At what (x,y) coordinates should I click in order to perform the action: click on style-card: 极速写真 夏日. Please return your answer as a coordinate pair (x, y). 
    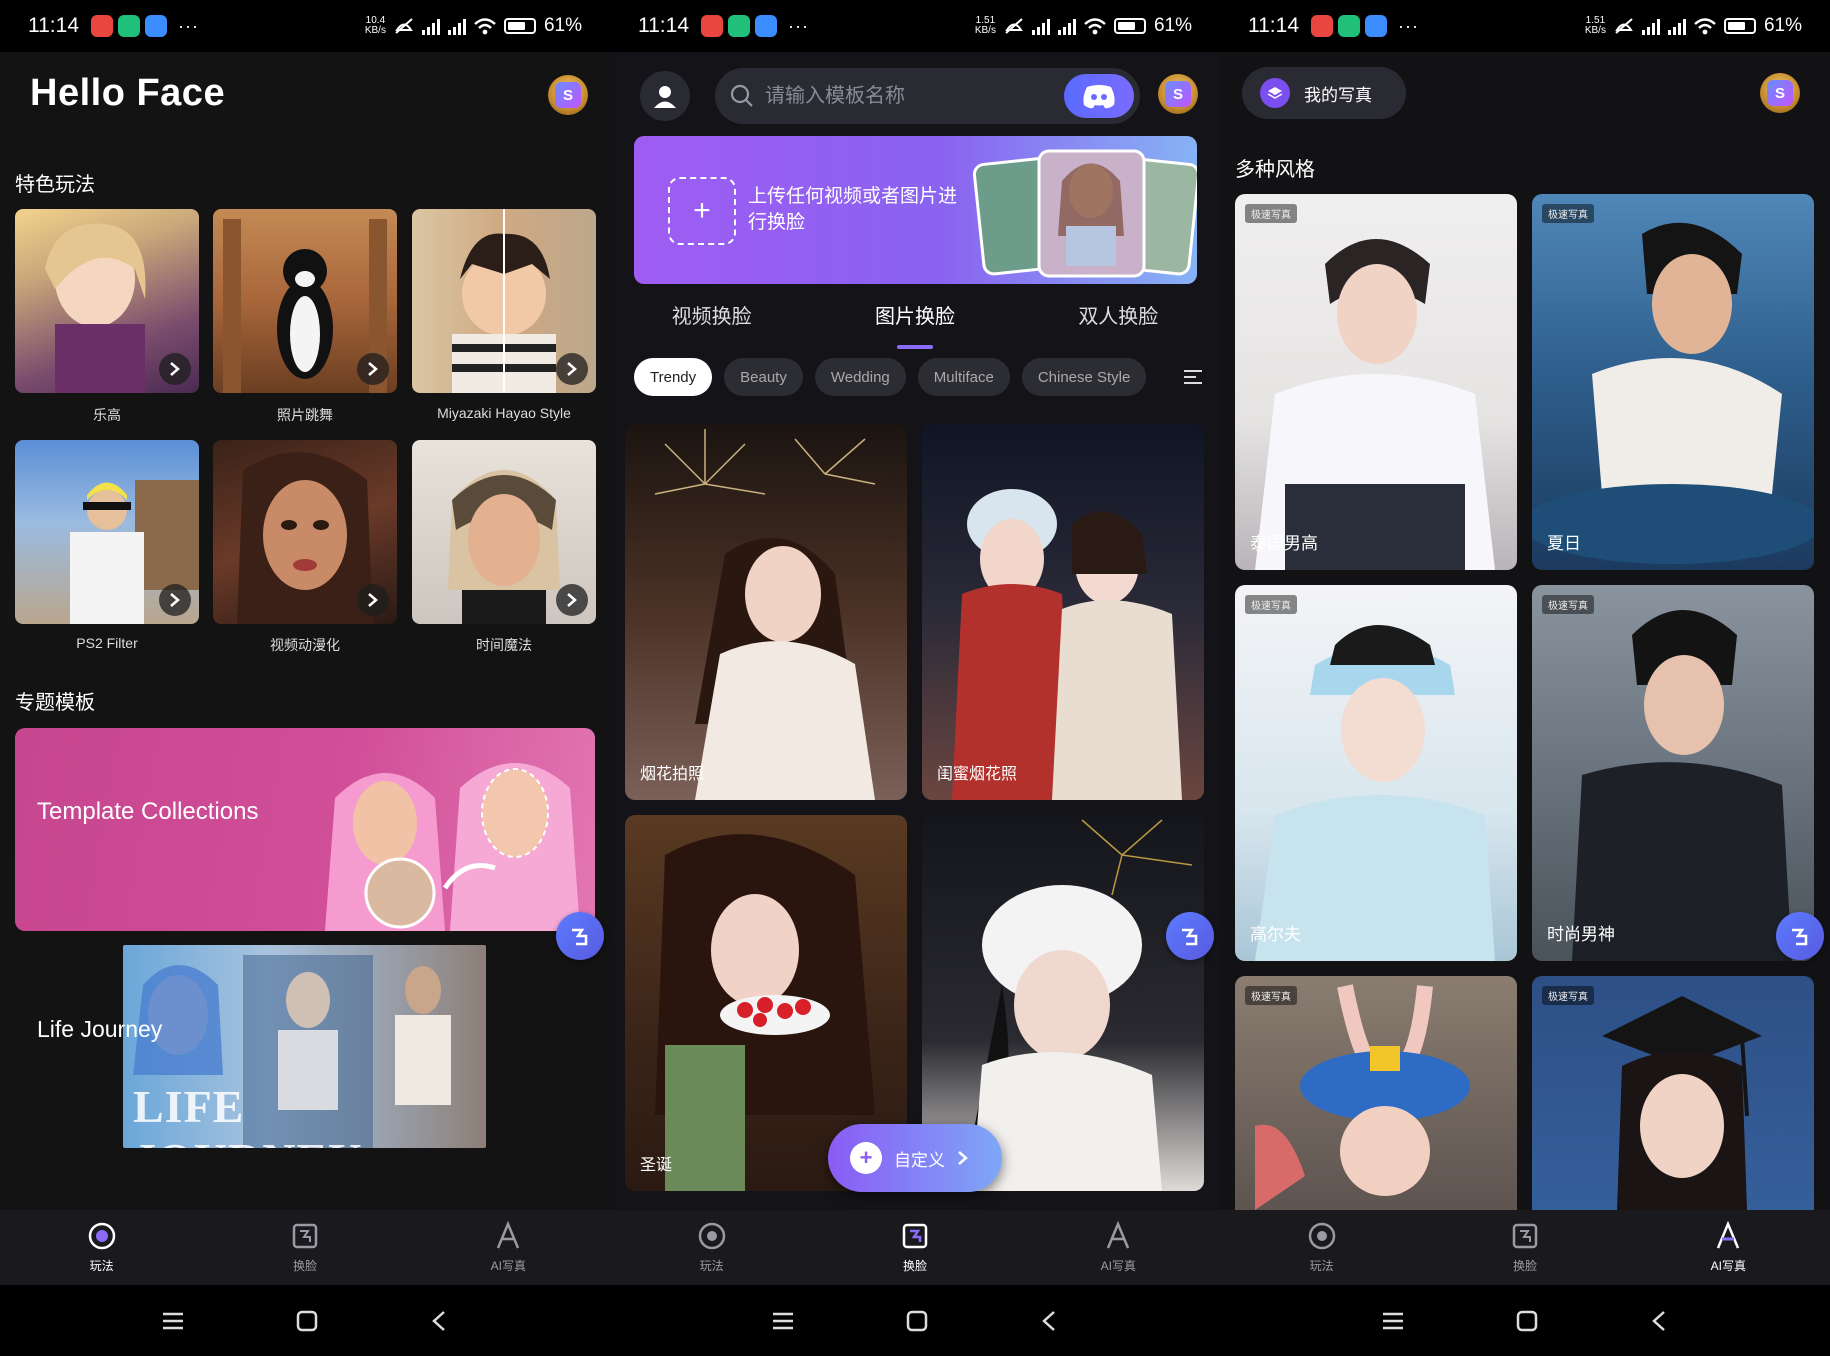
    Looking at the image, I should click on (1673, 382).